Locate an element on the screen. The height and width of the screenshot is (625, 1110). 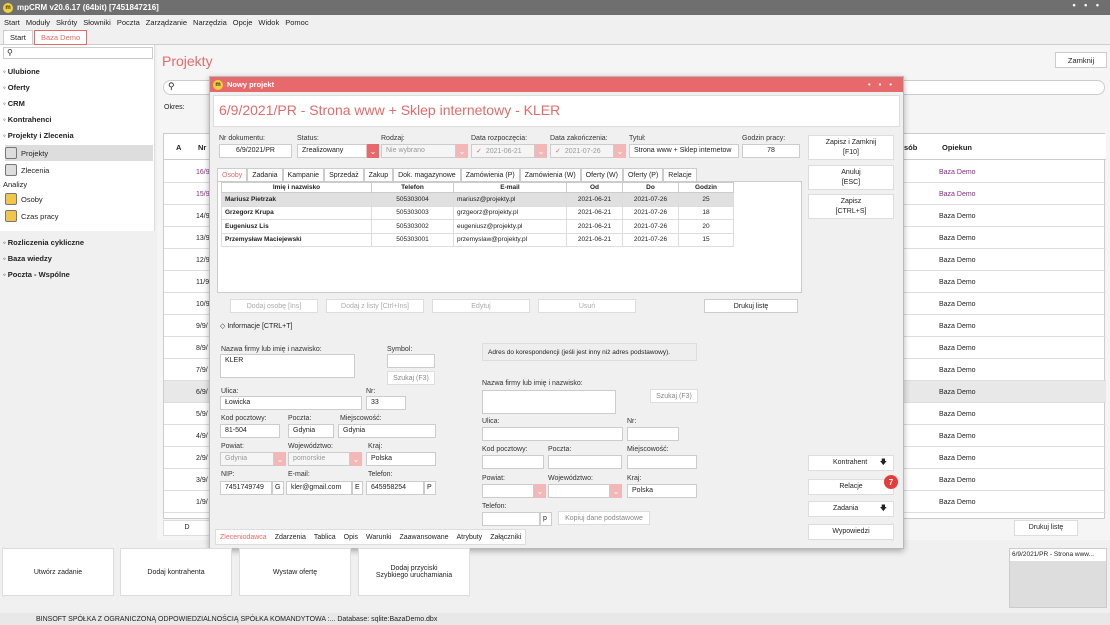
add-quick-buttons-button: Dodaj przyciski Szybkiego uruchamiania is located at coordinates (414, 572).